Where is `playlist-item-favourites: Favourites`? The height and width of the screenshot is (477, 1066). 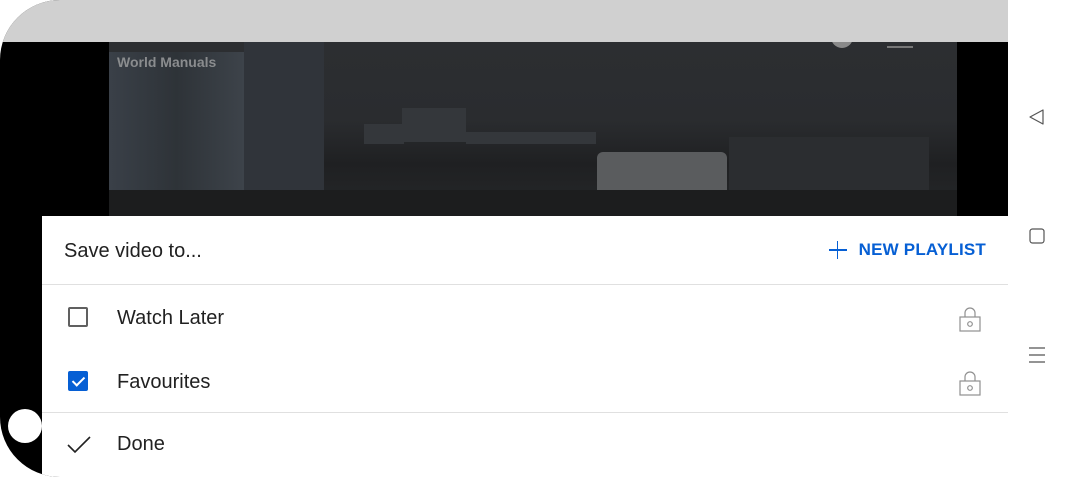 playlist-item-favourites: Favourites is located at coordinates (525, 381).